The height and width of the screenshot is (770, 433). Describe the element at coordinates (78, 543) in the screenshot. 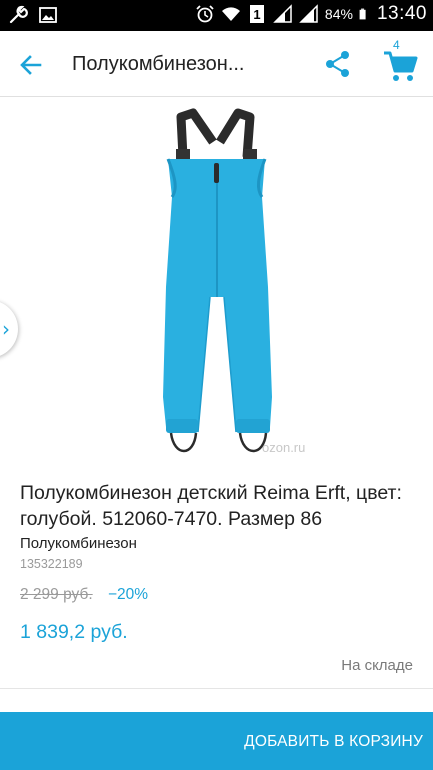

I see `product-category: Полукомбинезон` at that location.